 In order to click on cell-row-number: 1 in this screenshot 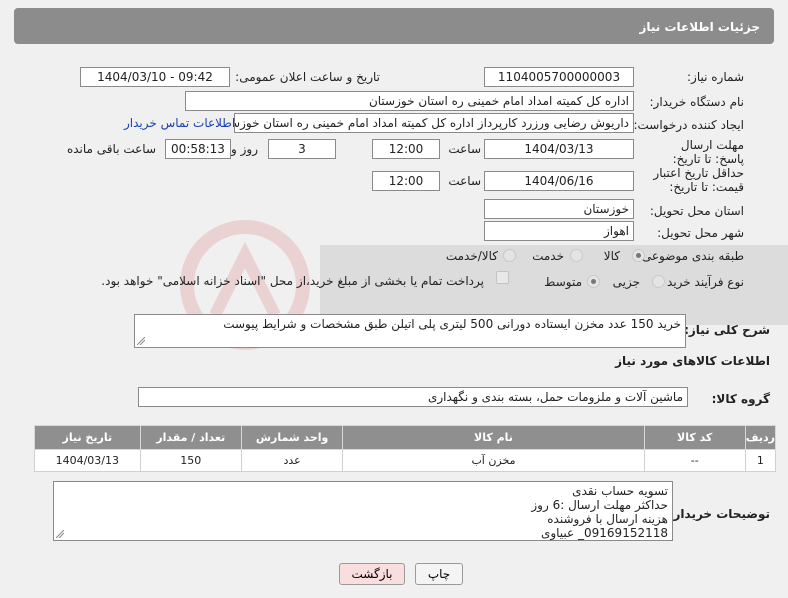, I will do `click(760, 460)`.